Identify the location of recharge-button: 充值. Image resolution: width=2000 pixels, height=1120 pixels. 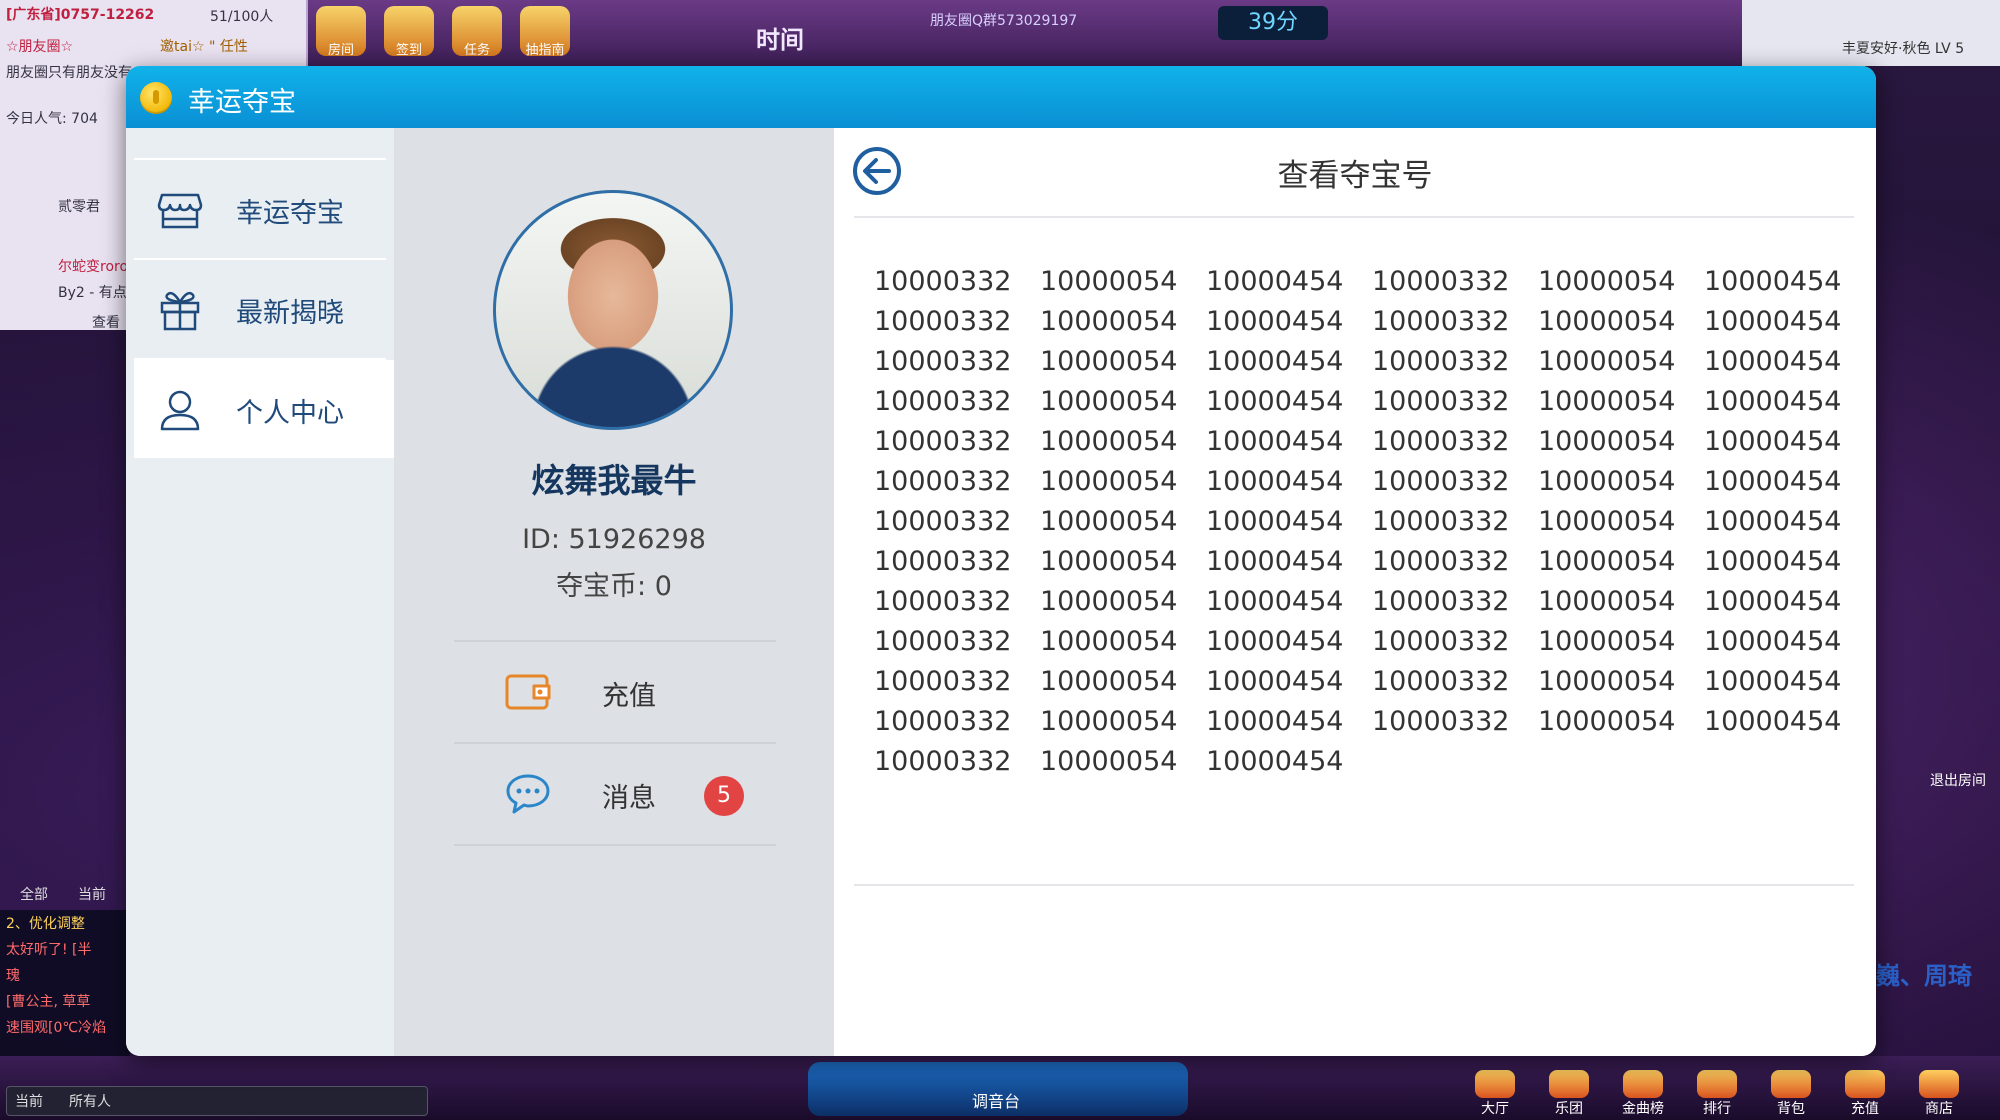
(615, 692).